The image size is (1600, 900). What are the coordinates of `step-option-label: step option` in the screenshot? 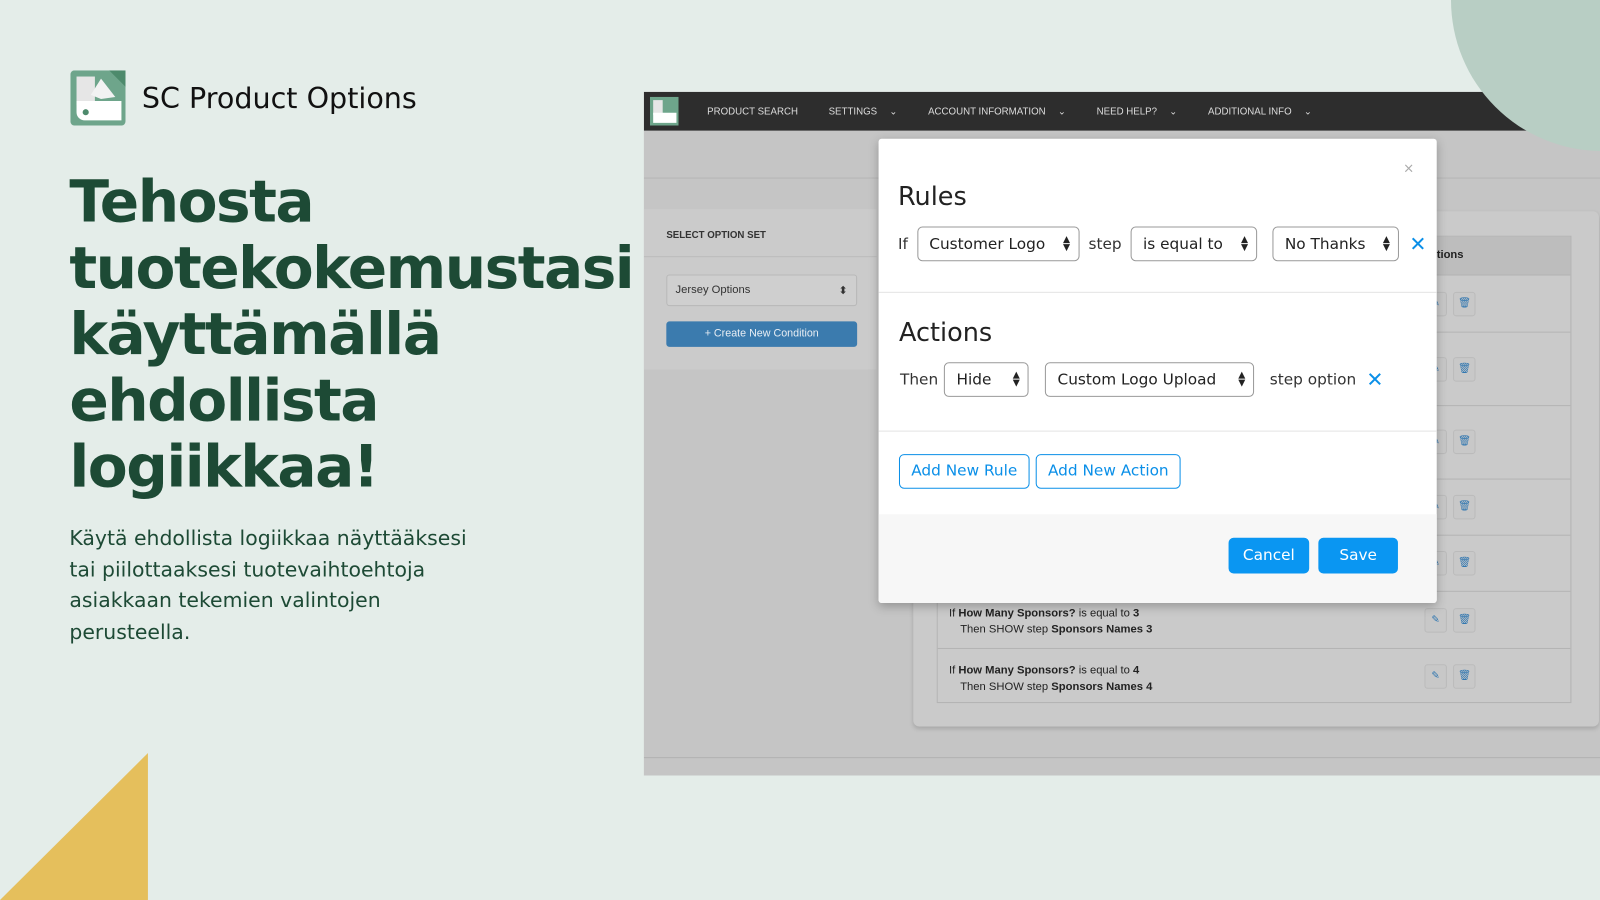 It's located at (1313, 379).